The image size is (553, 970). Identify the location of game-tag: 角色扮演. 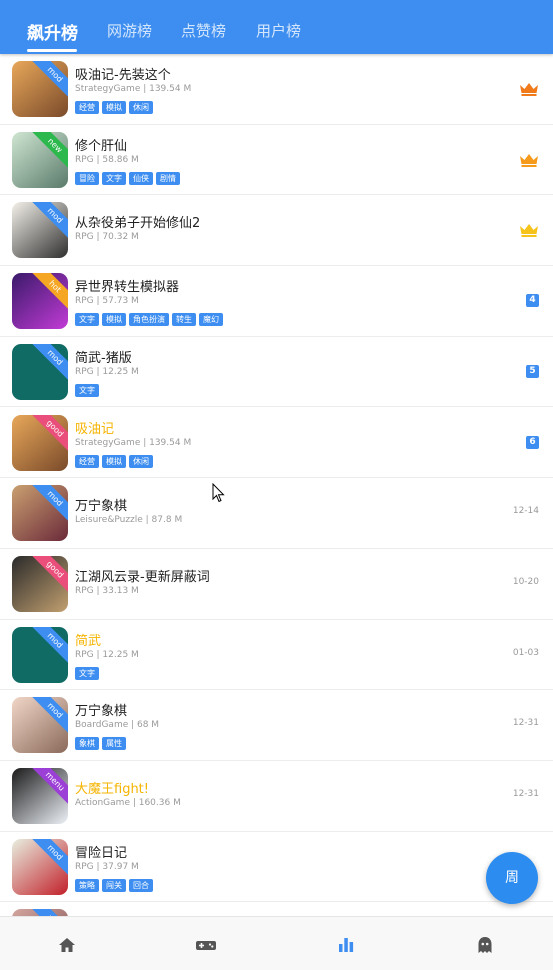
(149, 320).